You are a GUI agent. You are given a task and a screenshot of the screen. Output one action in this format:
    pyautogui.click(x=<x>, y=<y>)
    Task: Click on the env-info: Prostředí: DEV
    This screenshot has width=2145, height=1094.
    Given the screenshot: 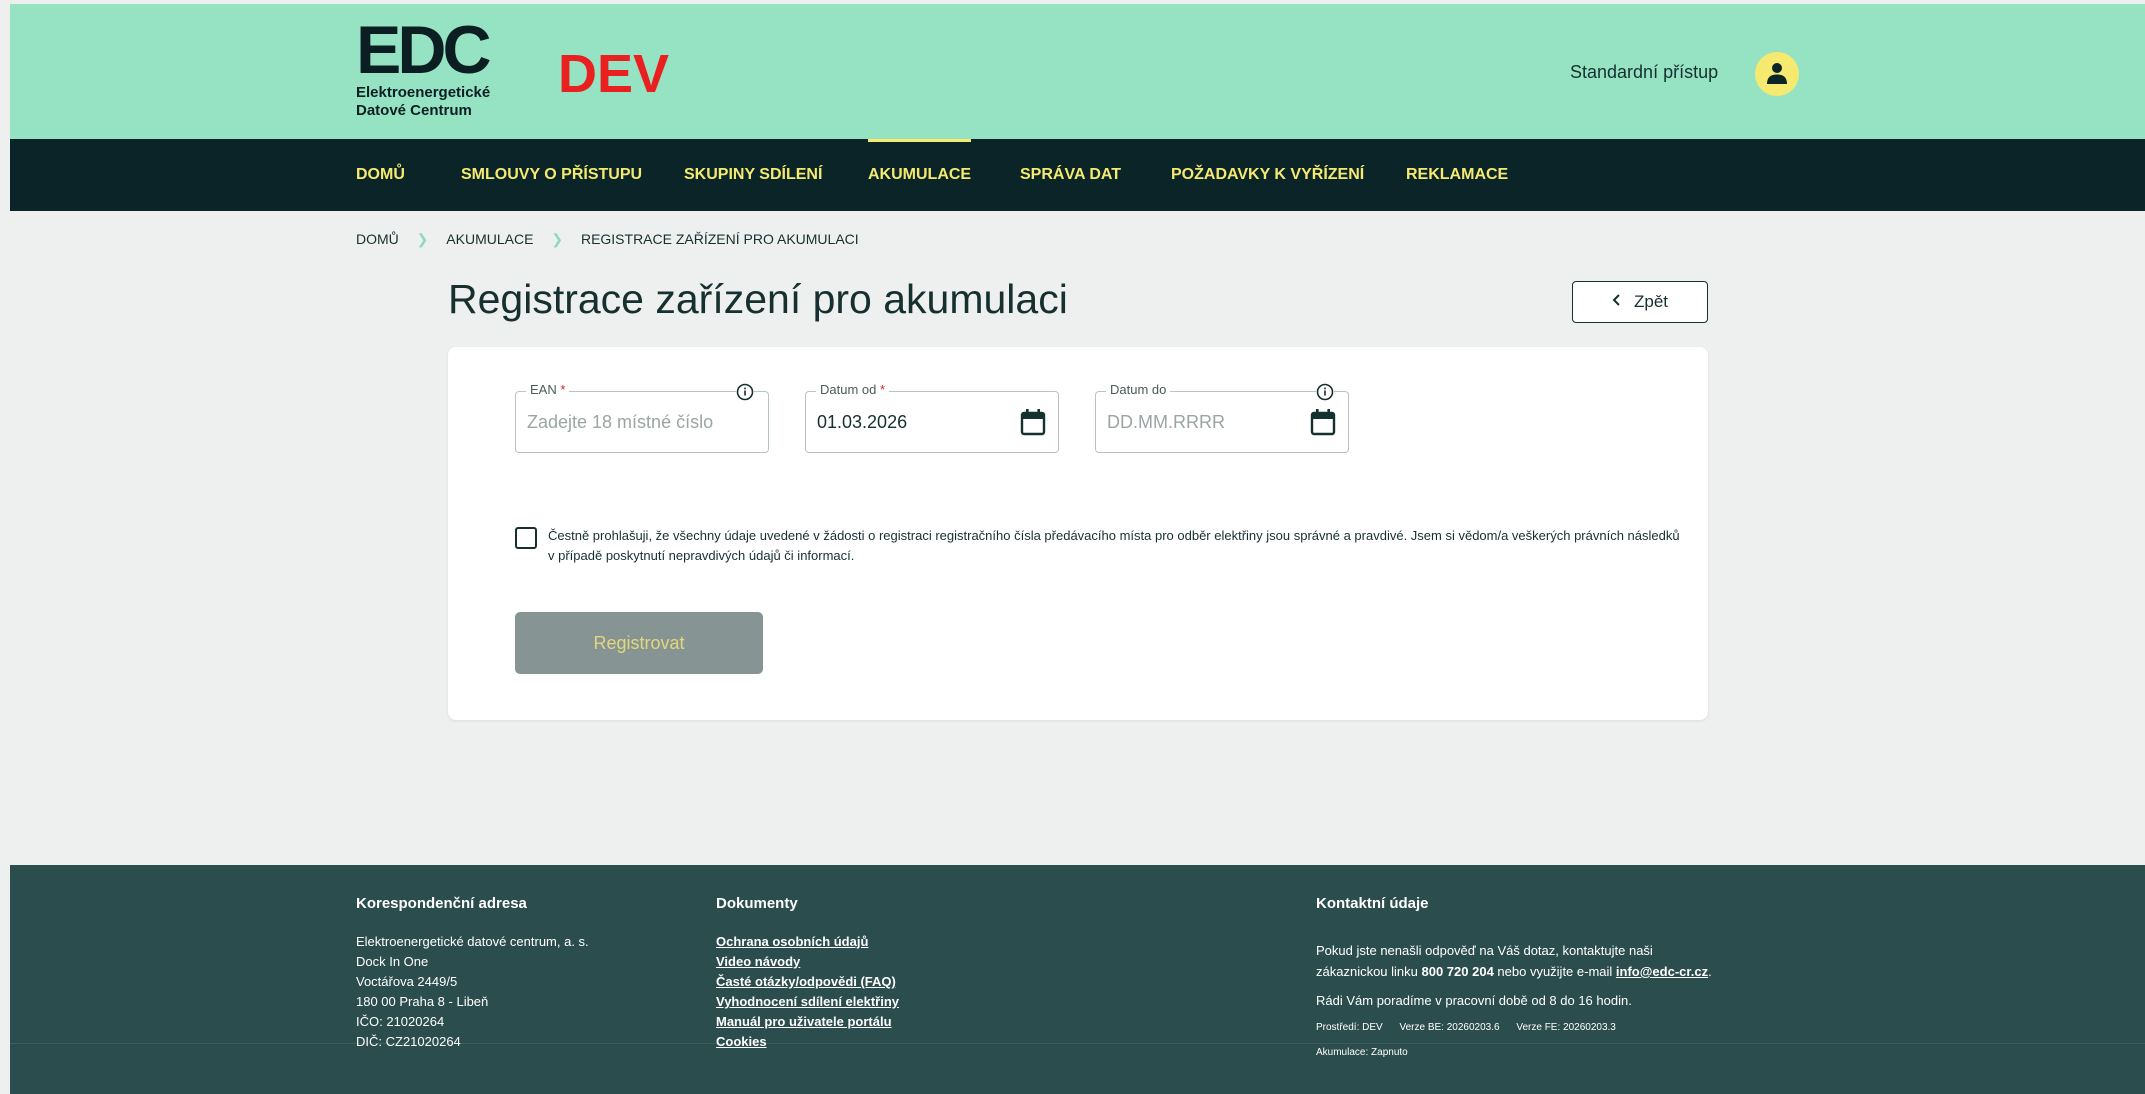 What is the action you would take?
    pyautogui.click(x=1349, y=1027)
    